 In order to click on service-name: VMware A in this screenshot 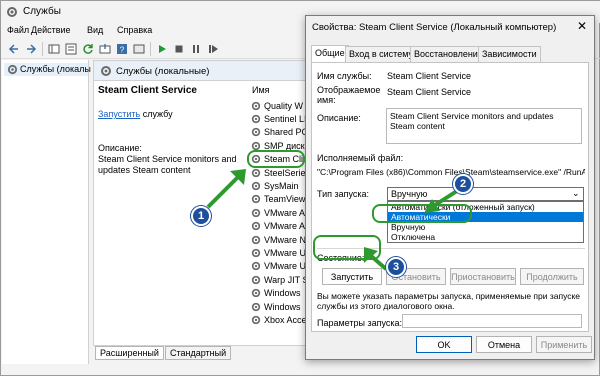, I will do `click(285, 226)`.